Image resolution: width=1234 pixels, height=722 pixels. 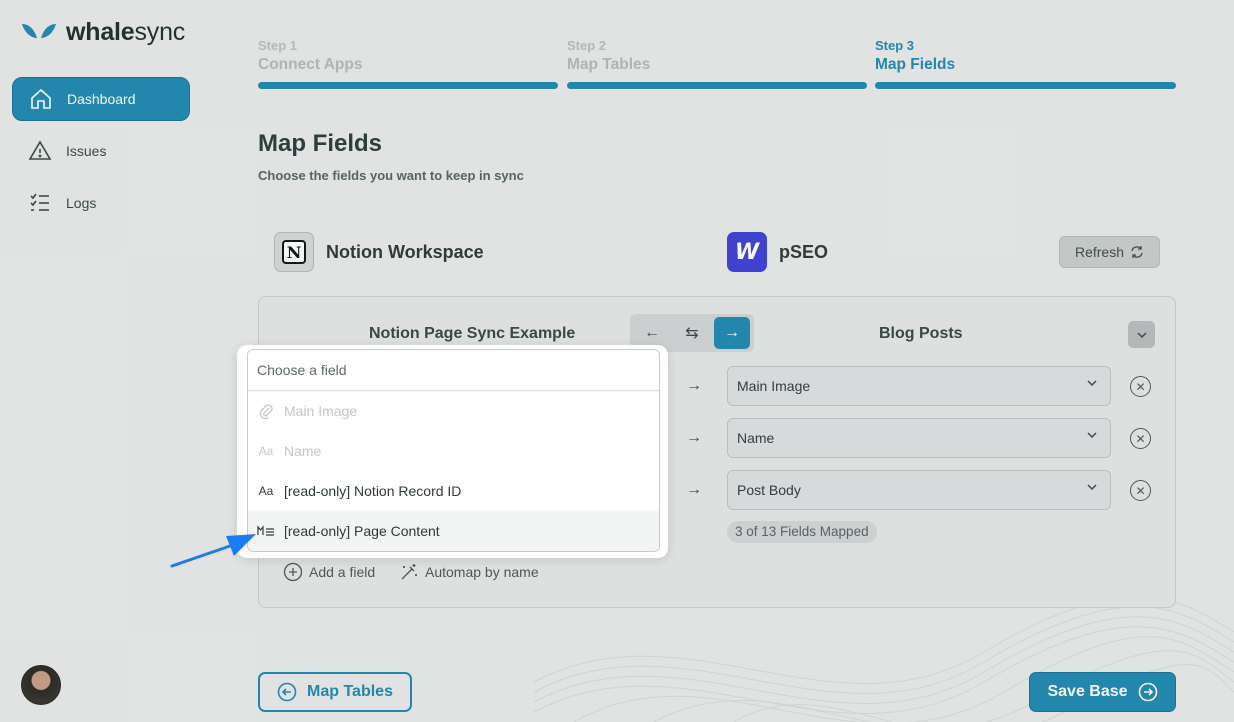 What do you see at coordinates (1087, 691) in the screenshot?
I see `save-button-label: Save Base` at bounding box center [1087, 691].